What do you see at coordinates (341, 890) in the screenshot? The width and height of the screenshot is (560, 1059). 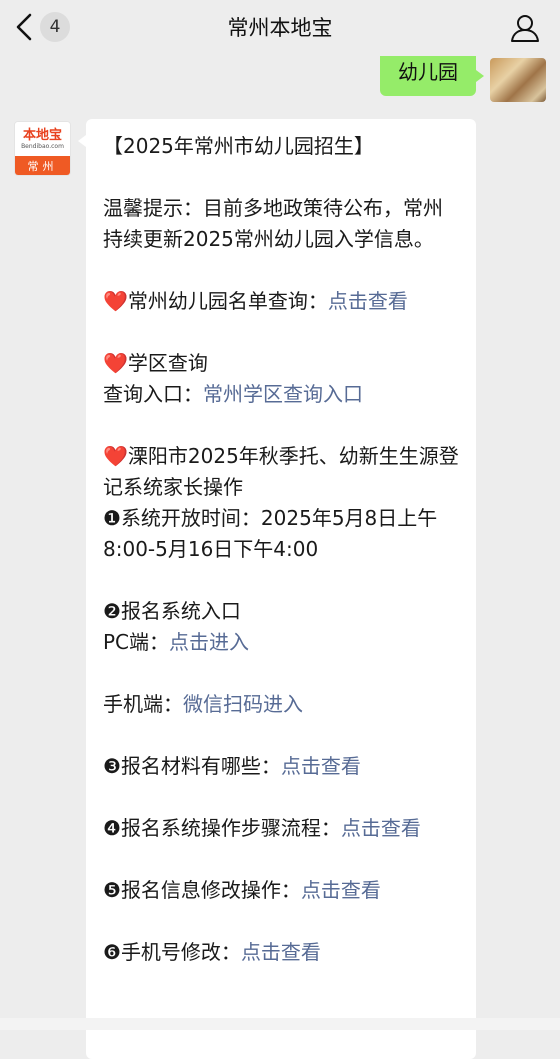 I see `modify-info-link: 点击查看` at bounding box center [341, 890].